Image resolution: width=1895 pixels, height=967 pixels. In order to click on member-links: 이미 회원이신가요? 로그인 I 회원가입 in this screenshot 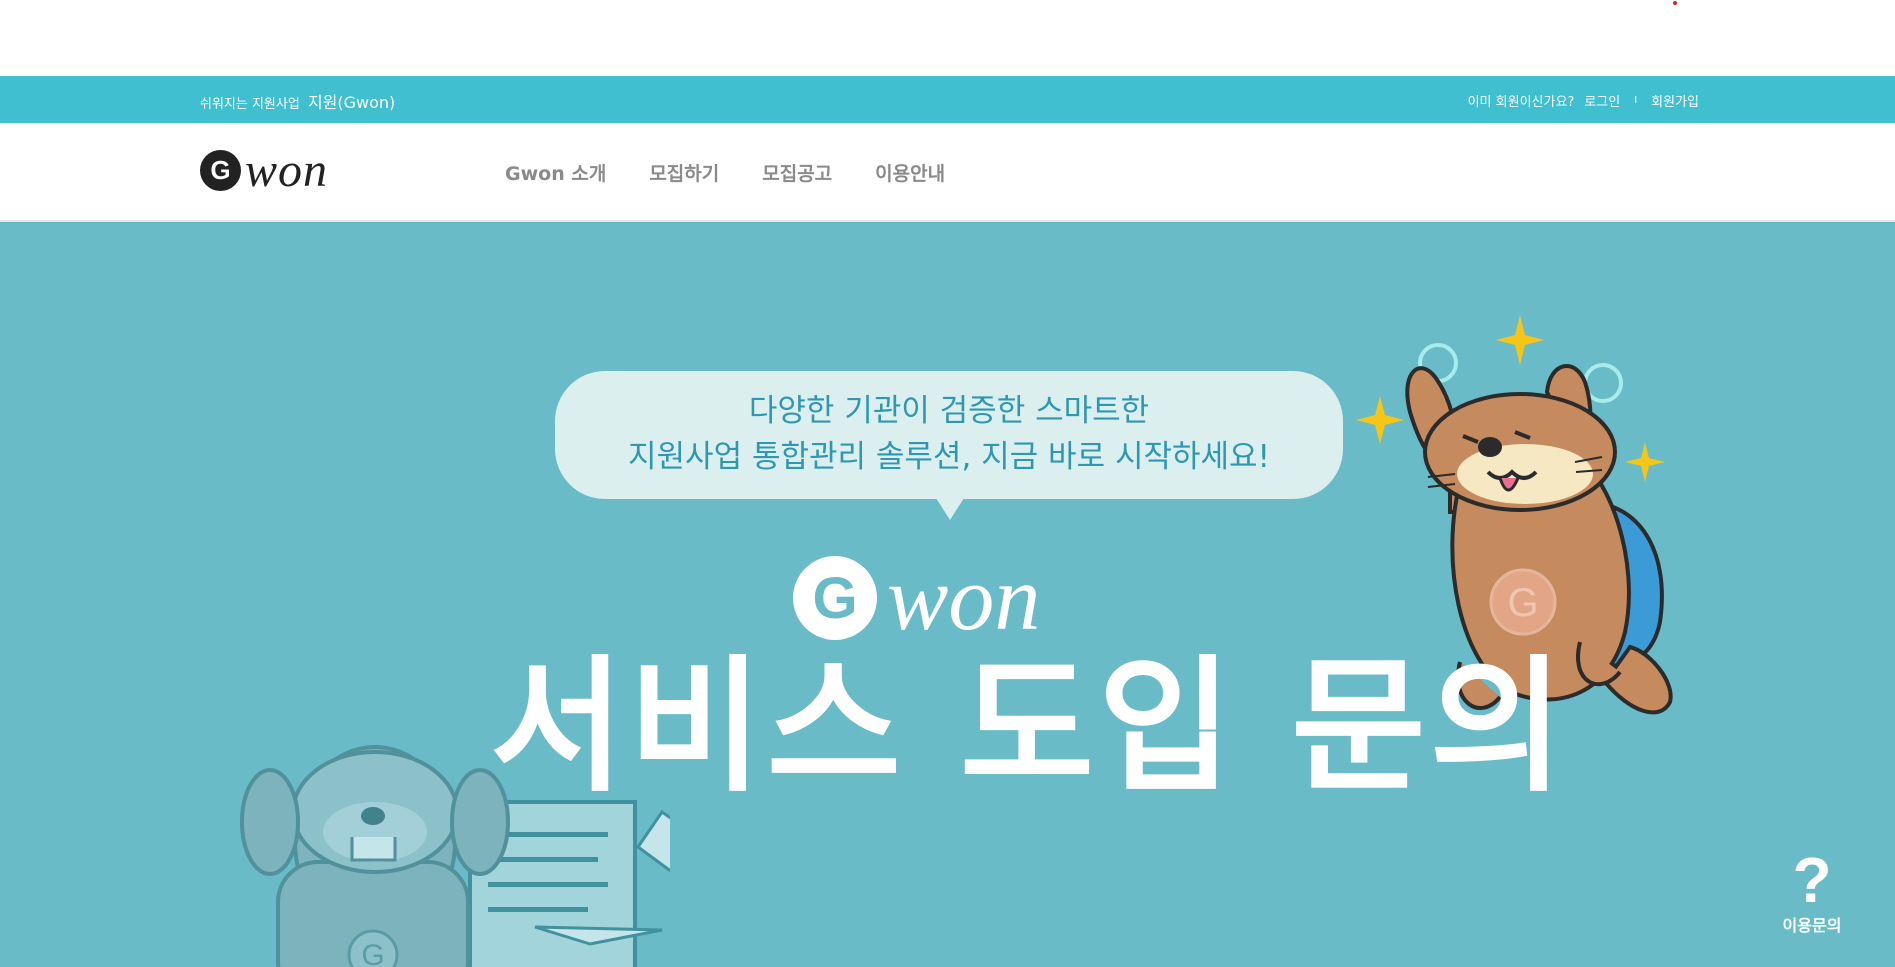, I will do `click(1583, 100)`.